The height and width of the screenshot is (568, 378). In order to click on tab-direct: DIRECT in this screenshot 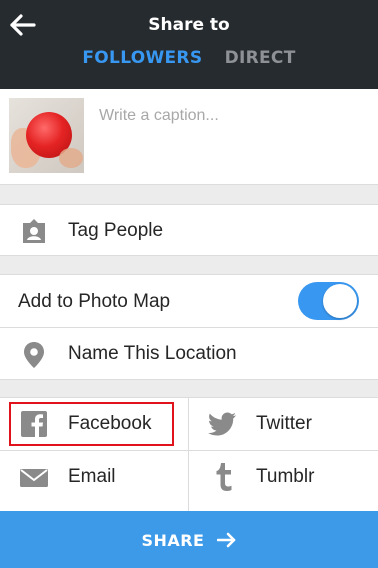, I will do `click(260, 58)`.